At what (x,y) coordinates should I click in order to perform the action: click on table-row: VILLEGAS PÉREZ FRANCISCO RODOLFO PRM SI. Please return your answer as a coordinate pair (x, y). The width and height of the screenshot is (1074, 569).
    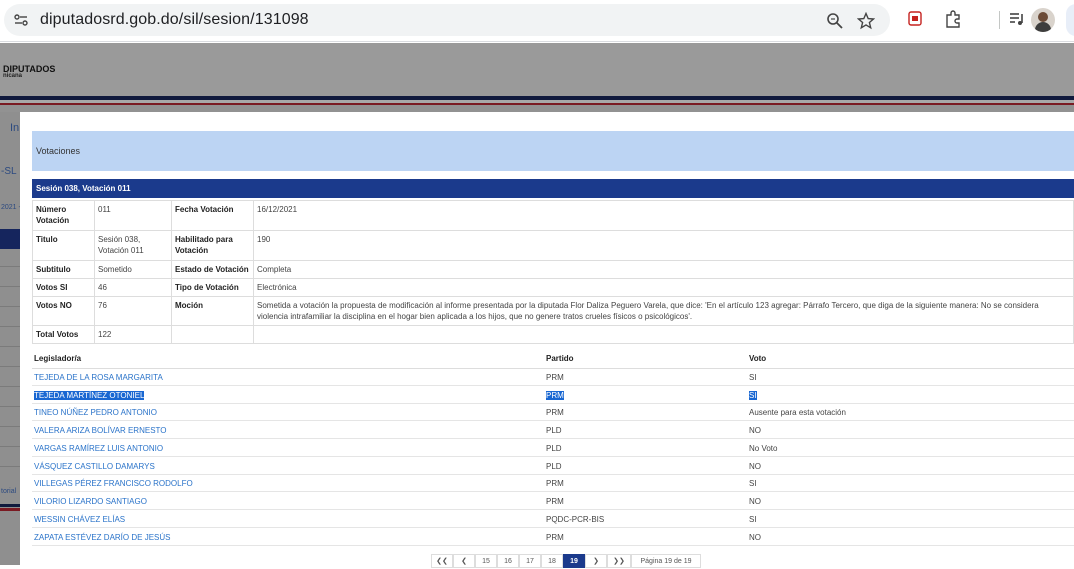
    Looking at the image, I should click on (553, 483).